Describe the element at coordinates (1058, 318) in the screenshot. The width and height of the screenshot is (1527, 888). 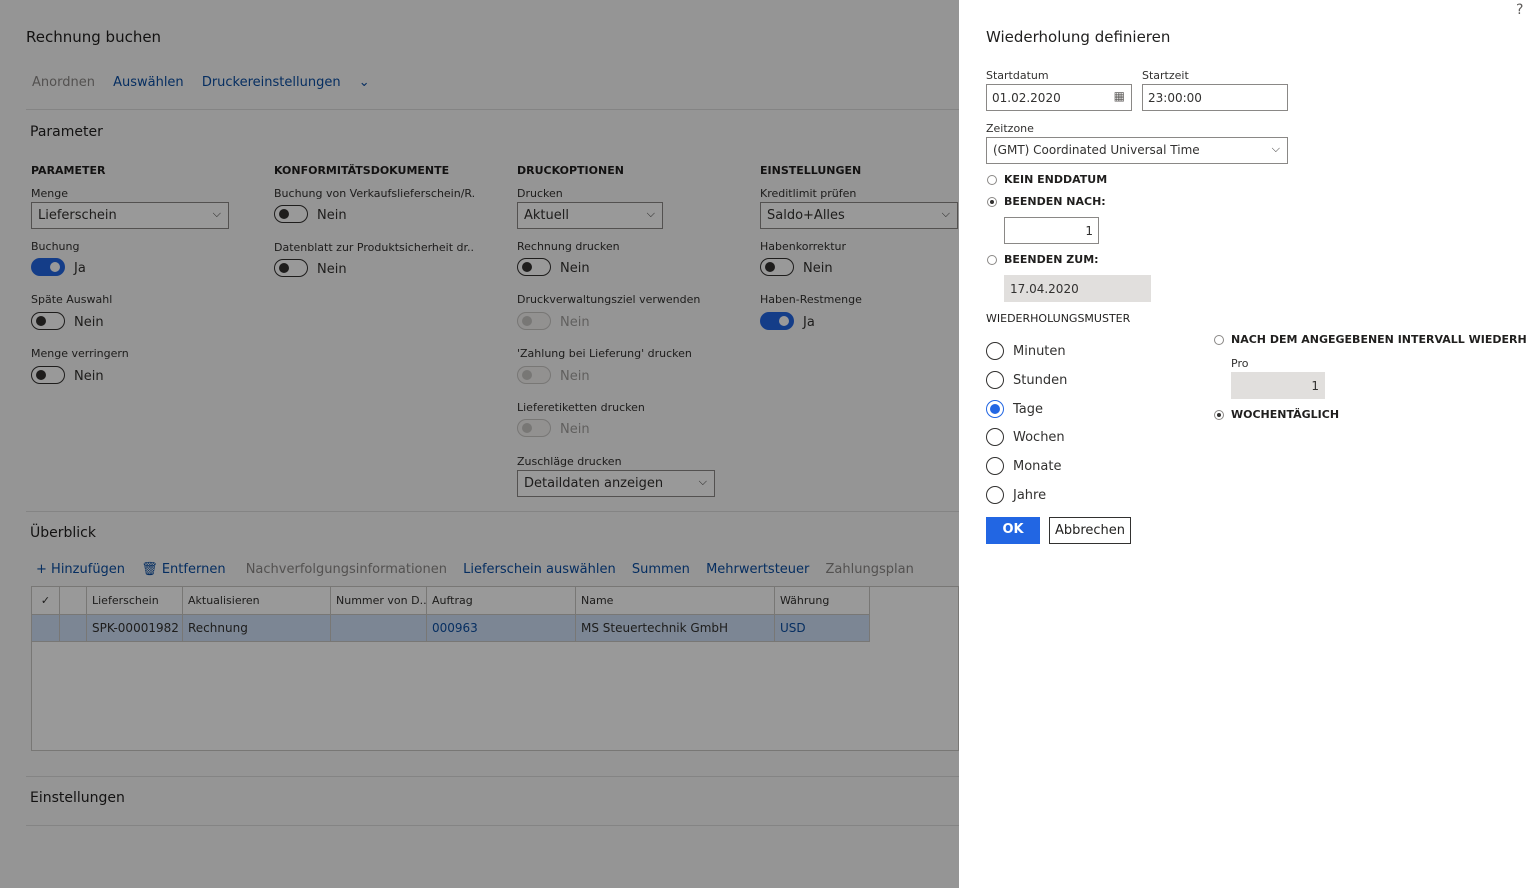
I see `pattern-title: WIEDERHOLUNGSMUSTER` at that location.